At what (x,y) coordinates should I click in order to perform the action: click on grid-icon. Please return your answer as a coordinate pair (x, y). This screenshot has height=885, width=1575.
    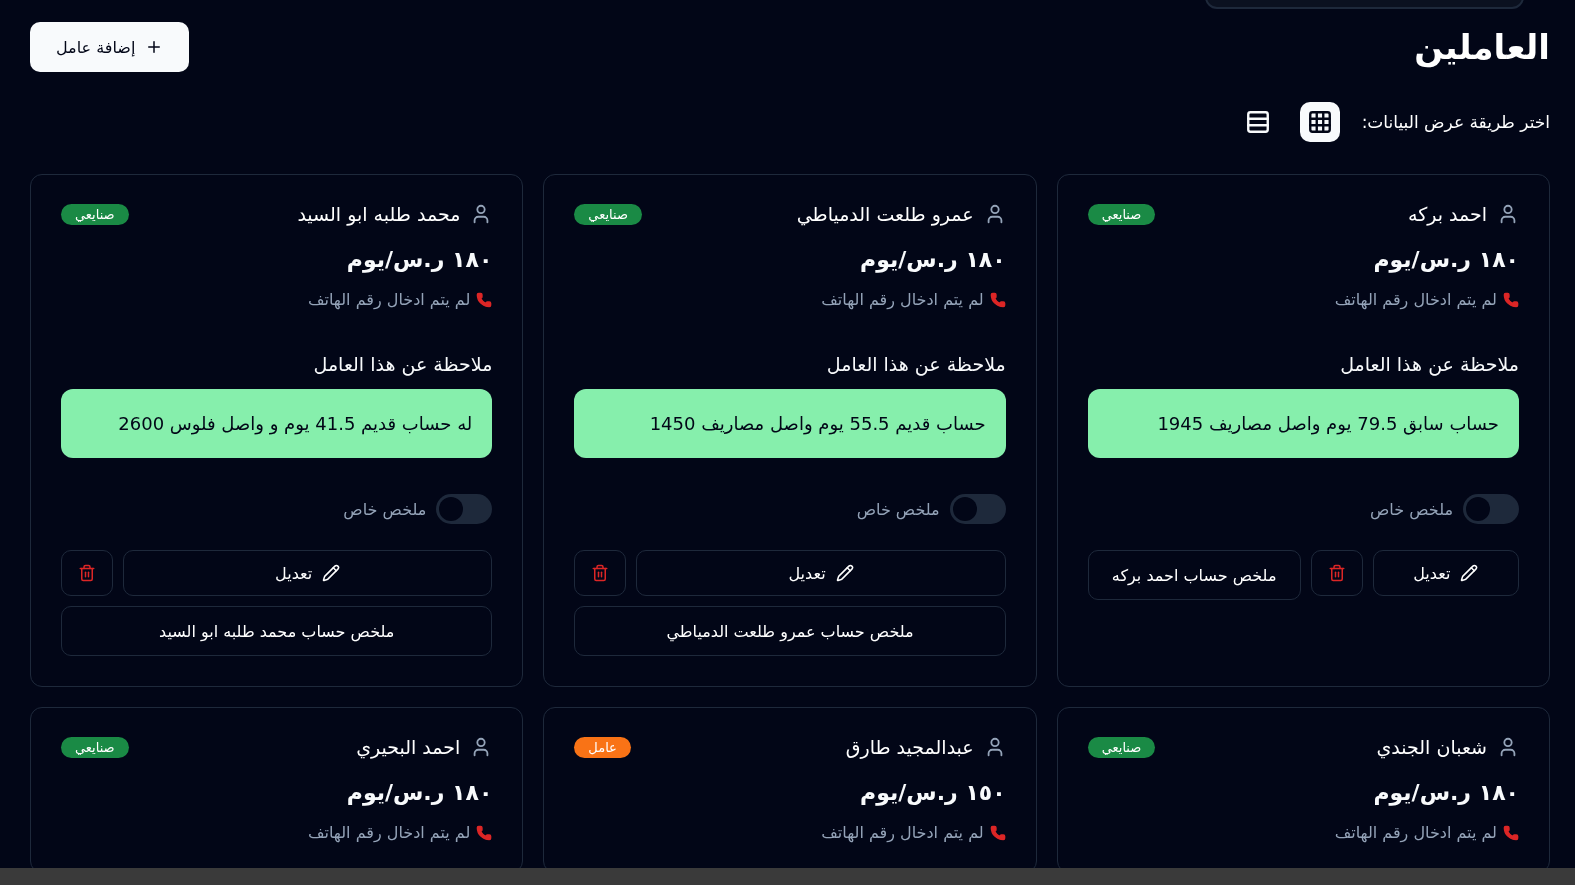
    Looking at the image, I should click on (1319, 122).